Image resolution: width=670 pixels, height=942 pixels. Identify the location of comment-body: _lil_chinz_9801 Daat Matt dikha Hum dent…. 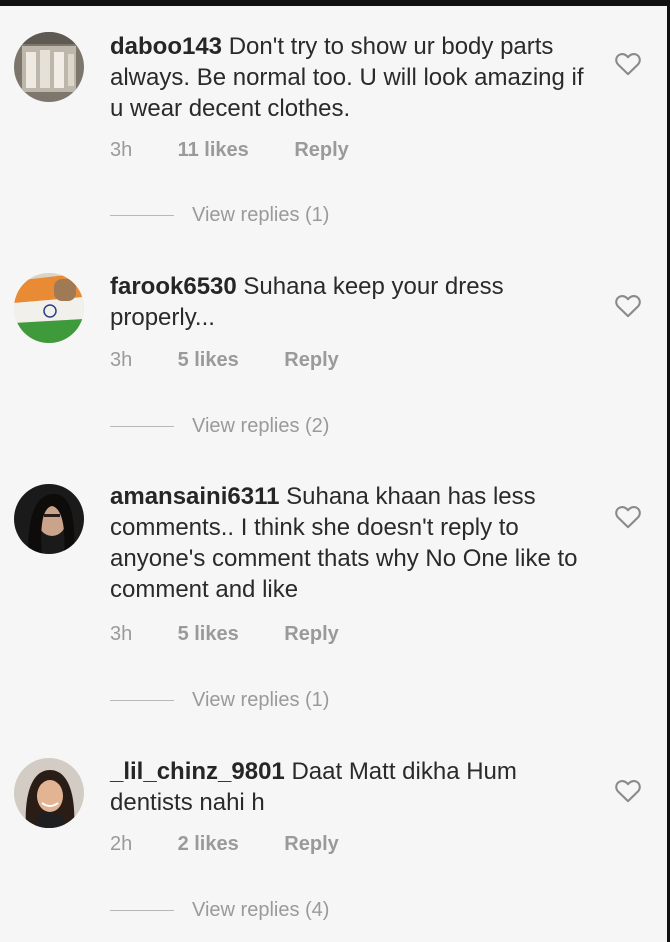
(355, 787).